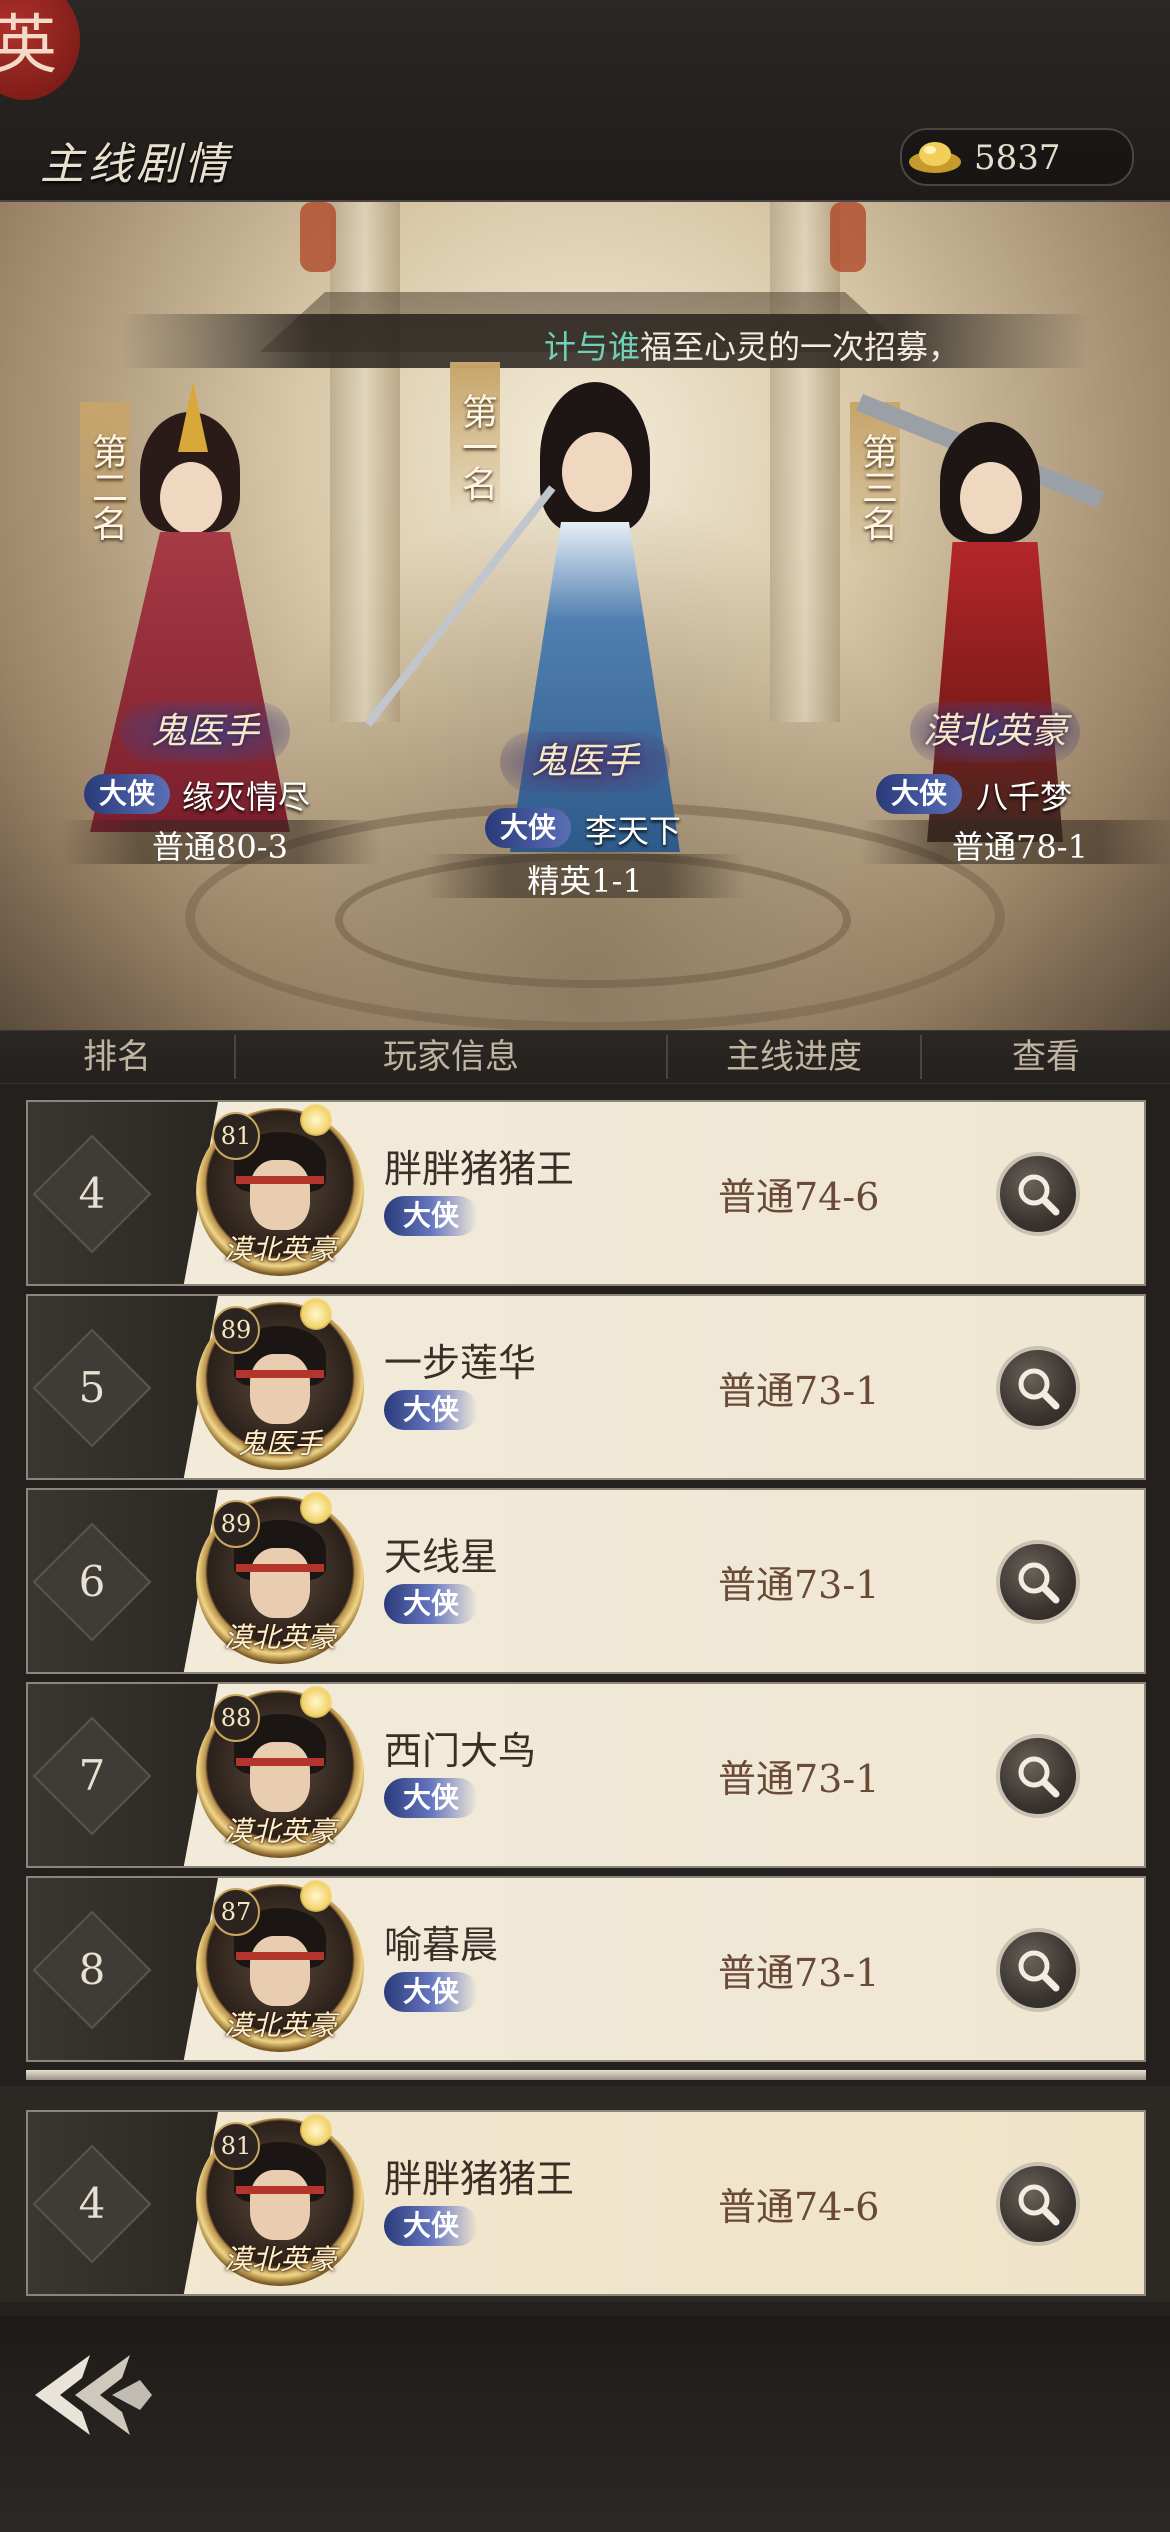 The width and height of the screenshot is (1170, 2532). What do you see at coordinates (123, 1969) in the screenshot?
I see `rank-cell: 8` at bounding box center [123, 1969].